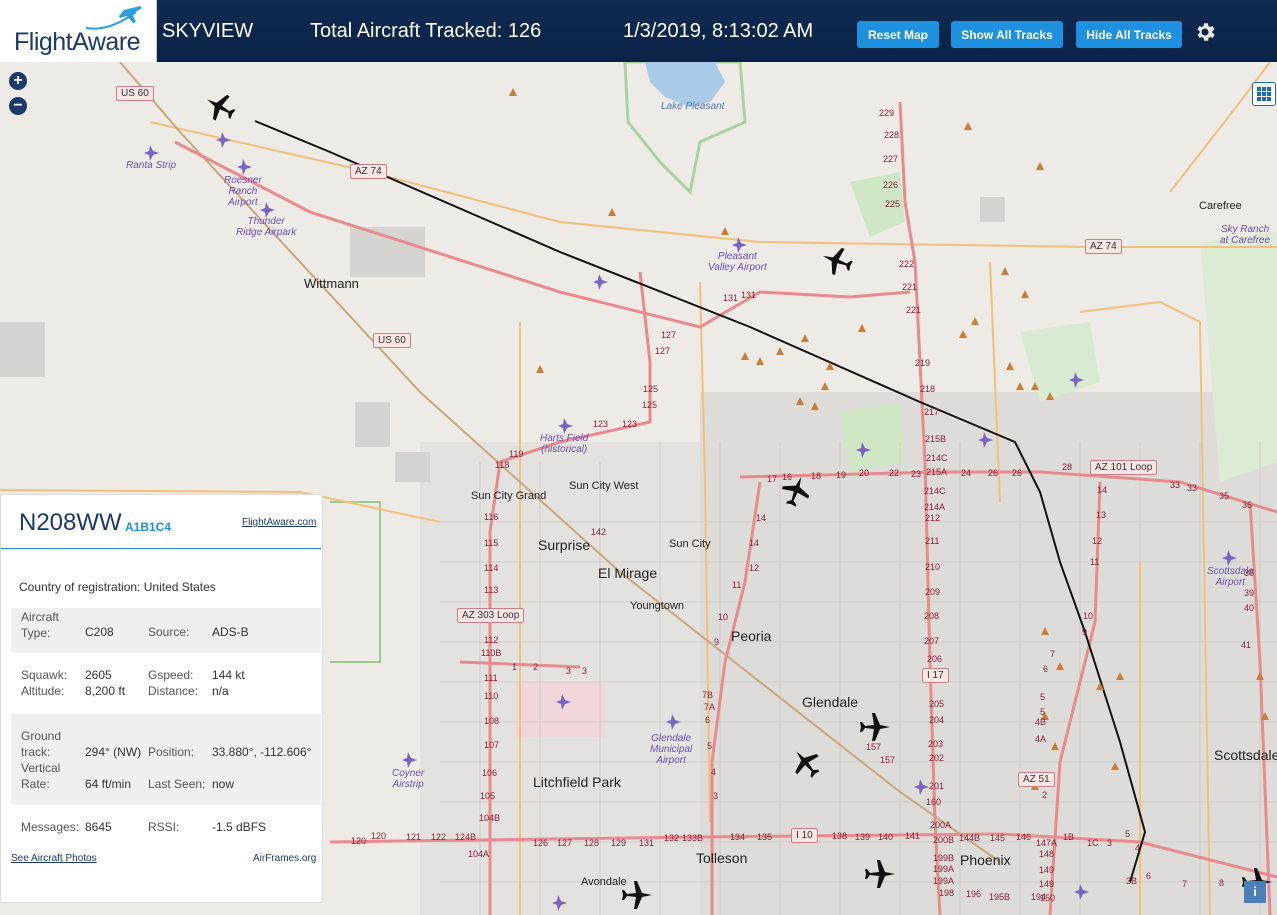 The width and height of the screenshot is (1277, 915). What do you see at coordinates (564, 438) in the screenshot?
I see `airport-label-line: Harts Field` at bounding box center [564, 438].